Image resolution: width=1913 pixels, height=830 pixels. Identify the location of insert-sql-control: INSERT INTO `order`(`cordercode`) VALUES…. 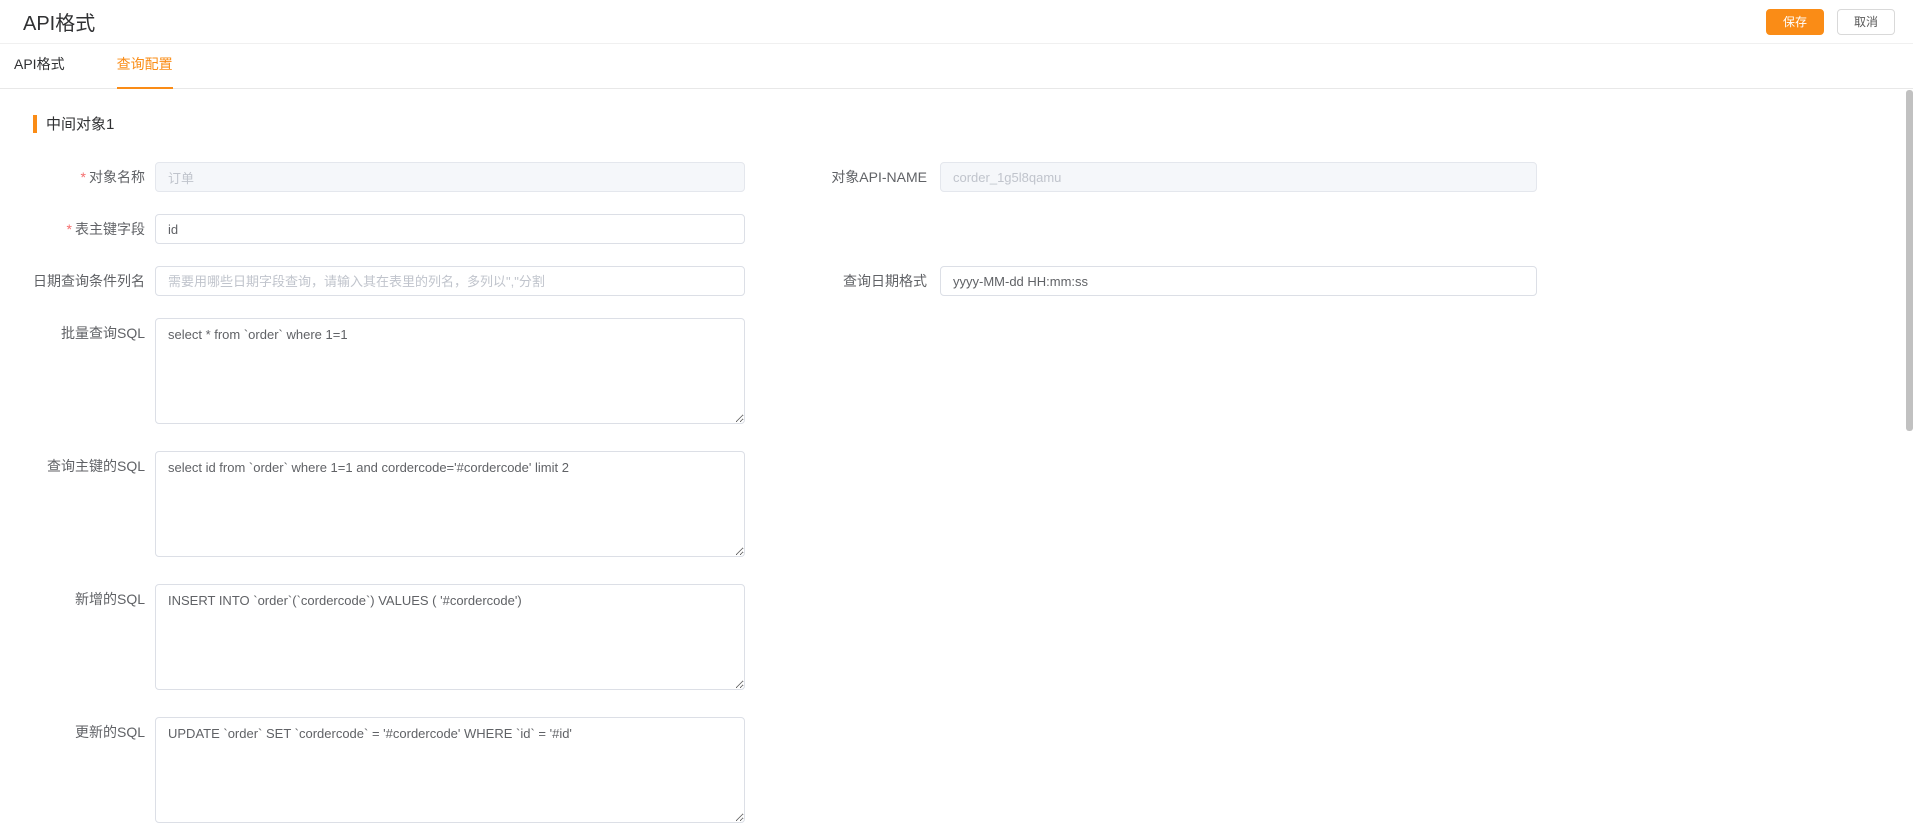
(450, 639).